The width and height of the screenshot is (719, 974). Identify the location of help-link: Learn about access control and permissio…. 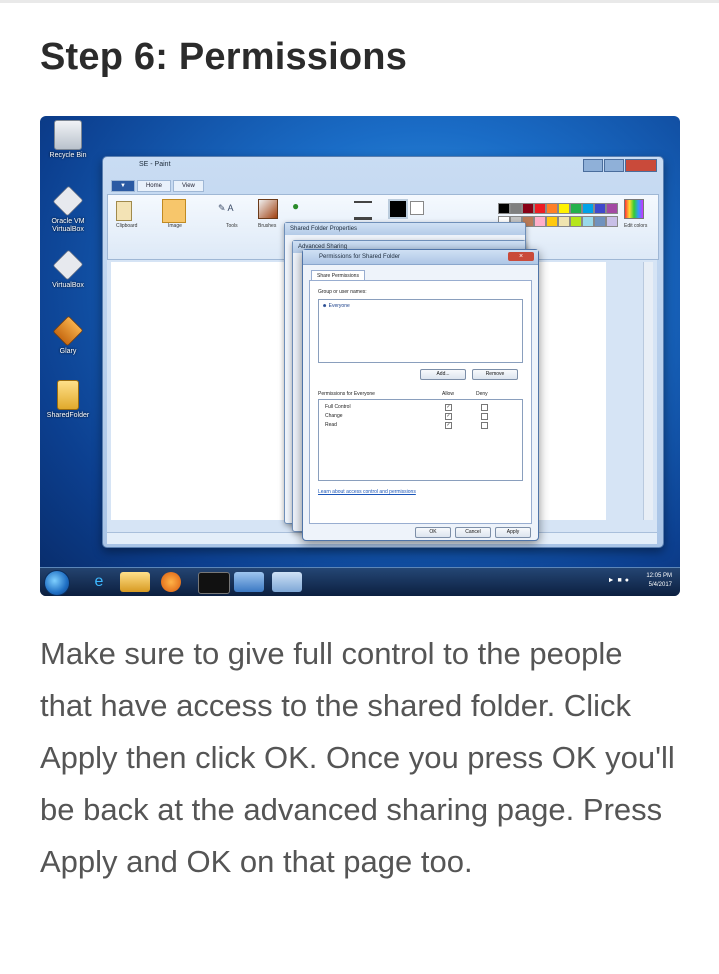
(367, 492).